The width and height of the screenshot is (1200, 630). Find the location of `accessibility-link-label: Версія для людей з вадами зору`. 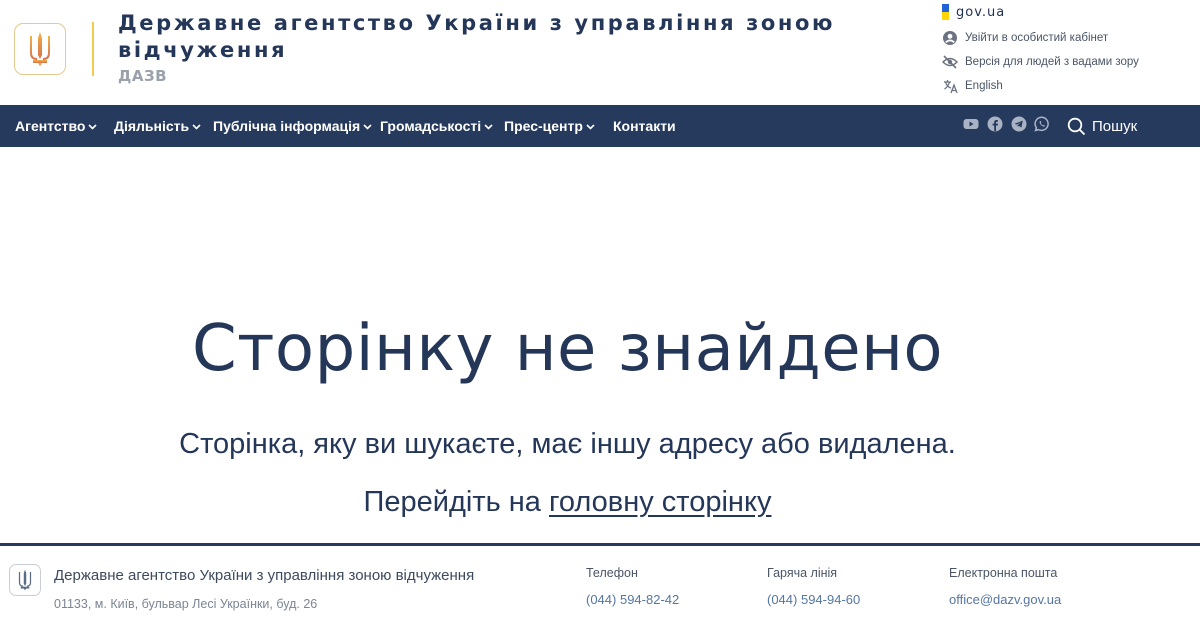

accessibility-link-label: Версія для людей з вадами зору is located at coordinates (1052, 62).